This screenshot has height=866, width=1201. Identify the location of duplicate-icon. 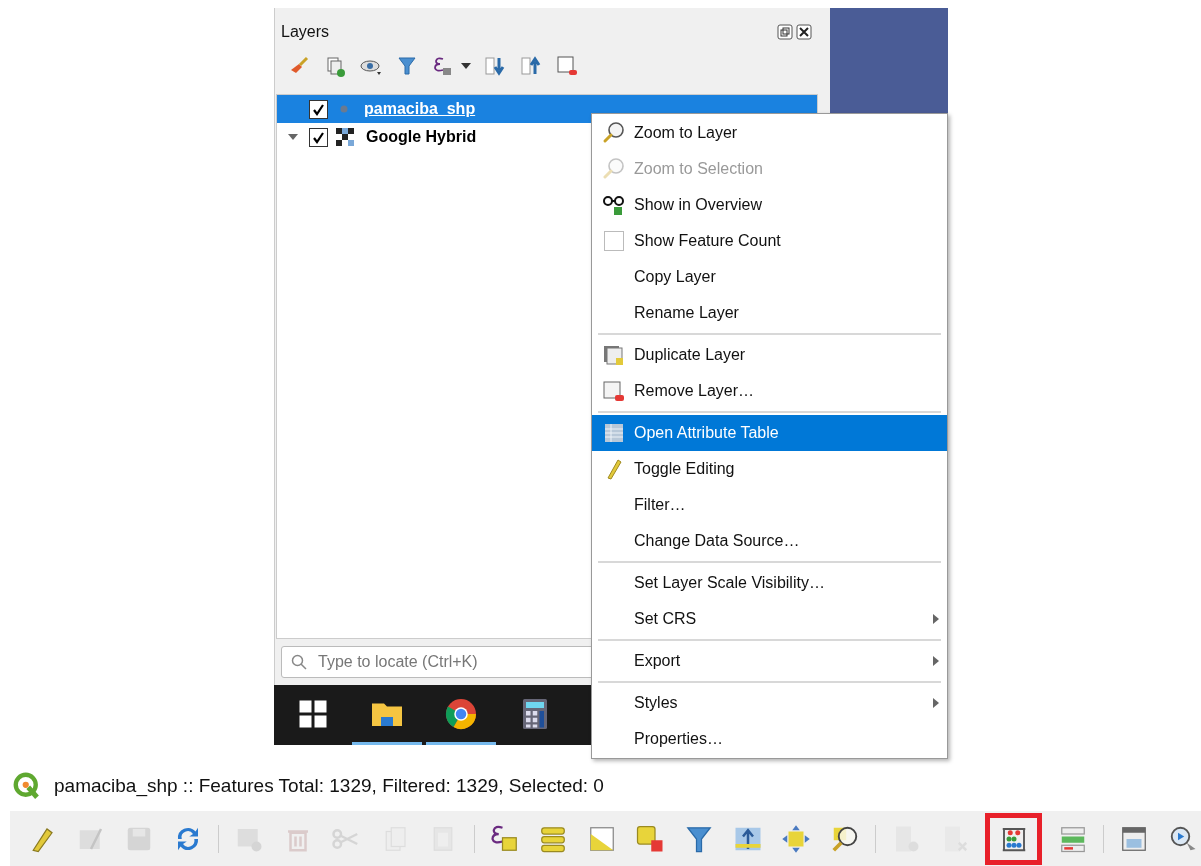
(614, 355).